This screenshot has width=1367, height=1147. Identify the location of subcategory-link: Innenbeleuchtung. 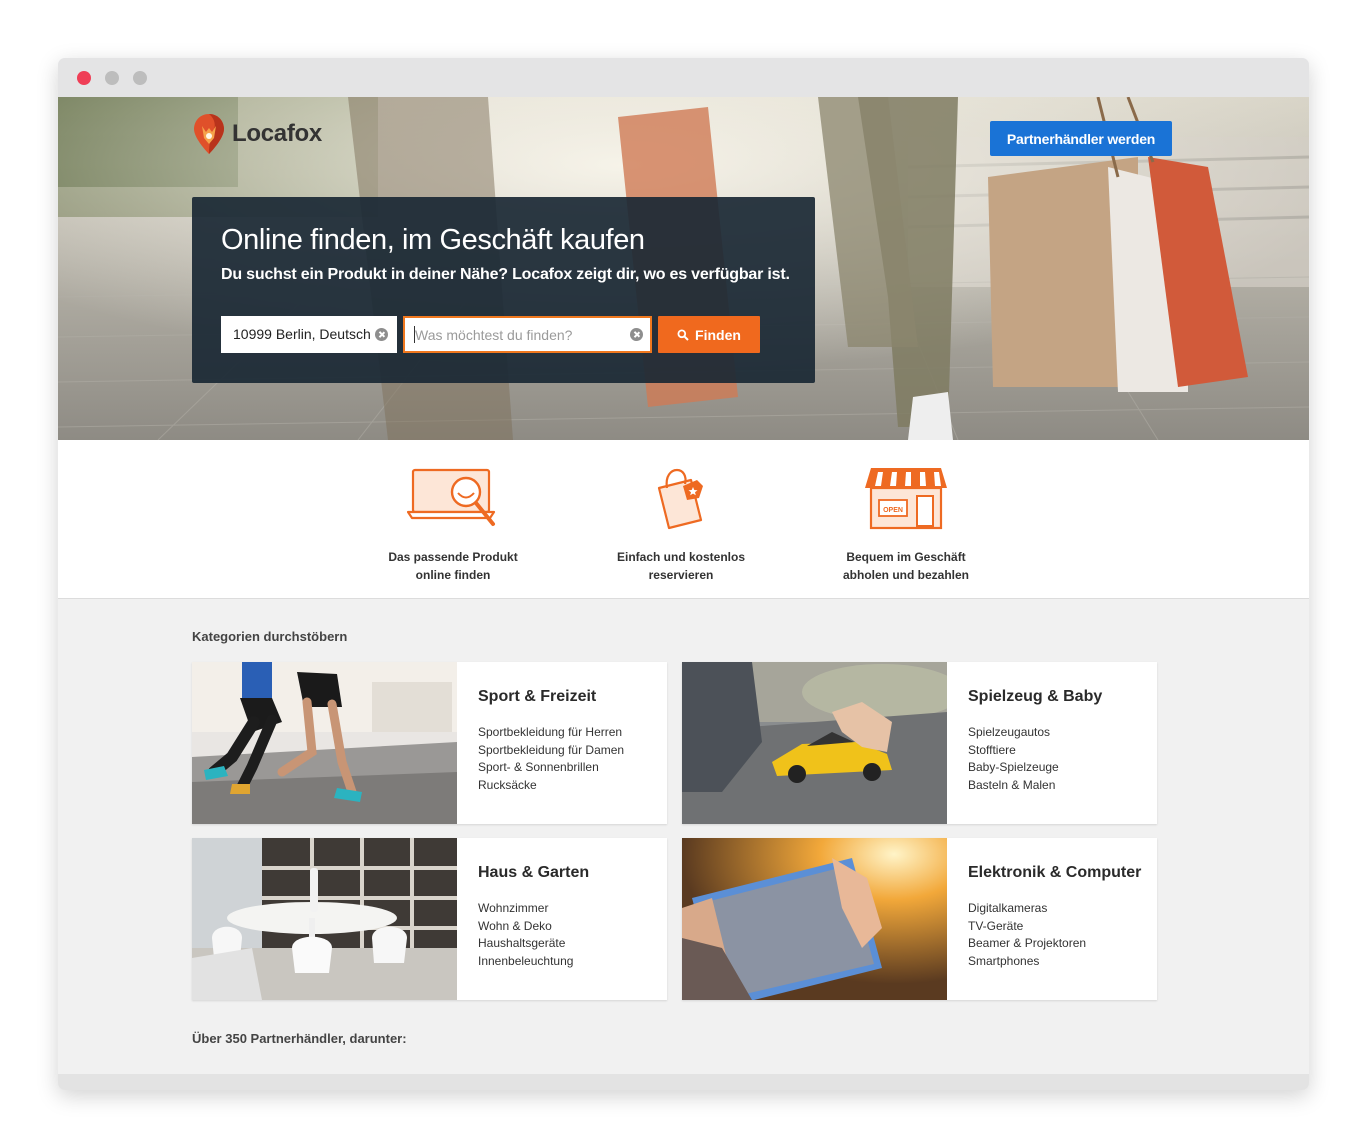
(525, 962).